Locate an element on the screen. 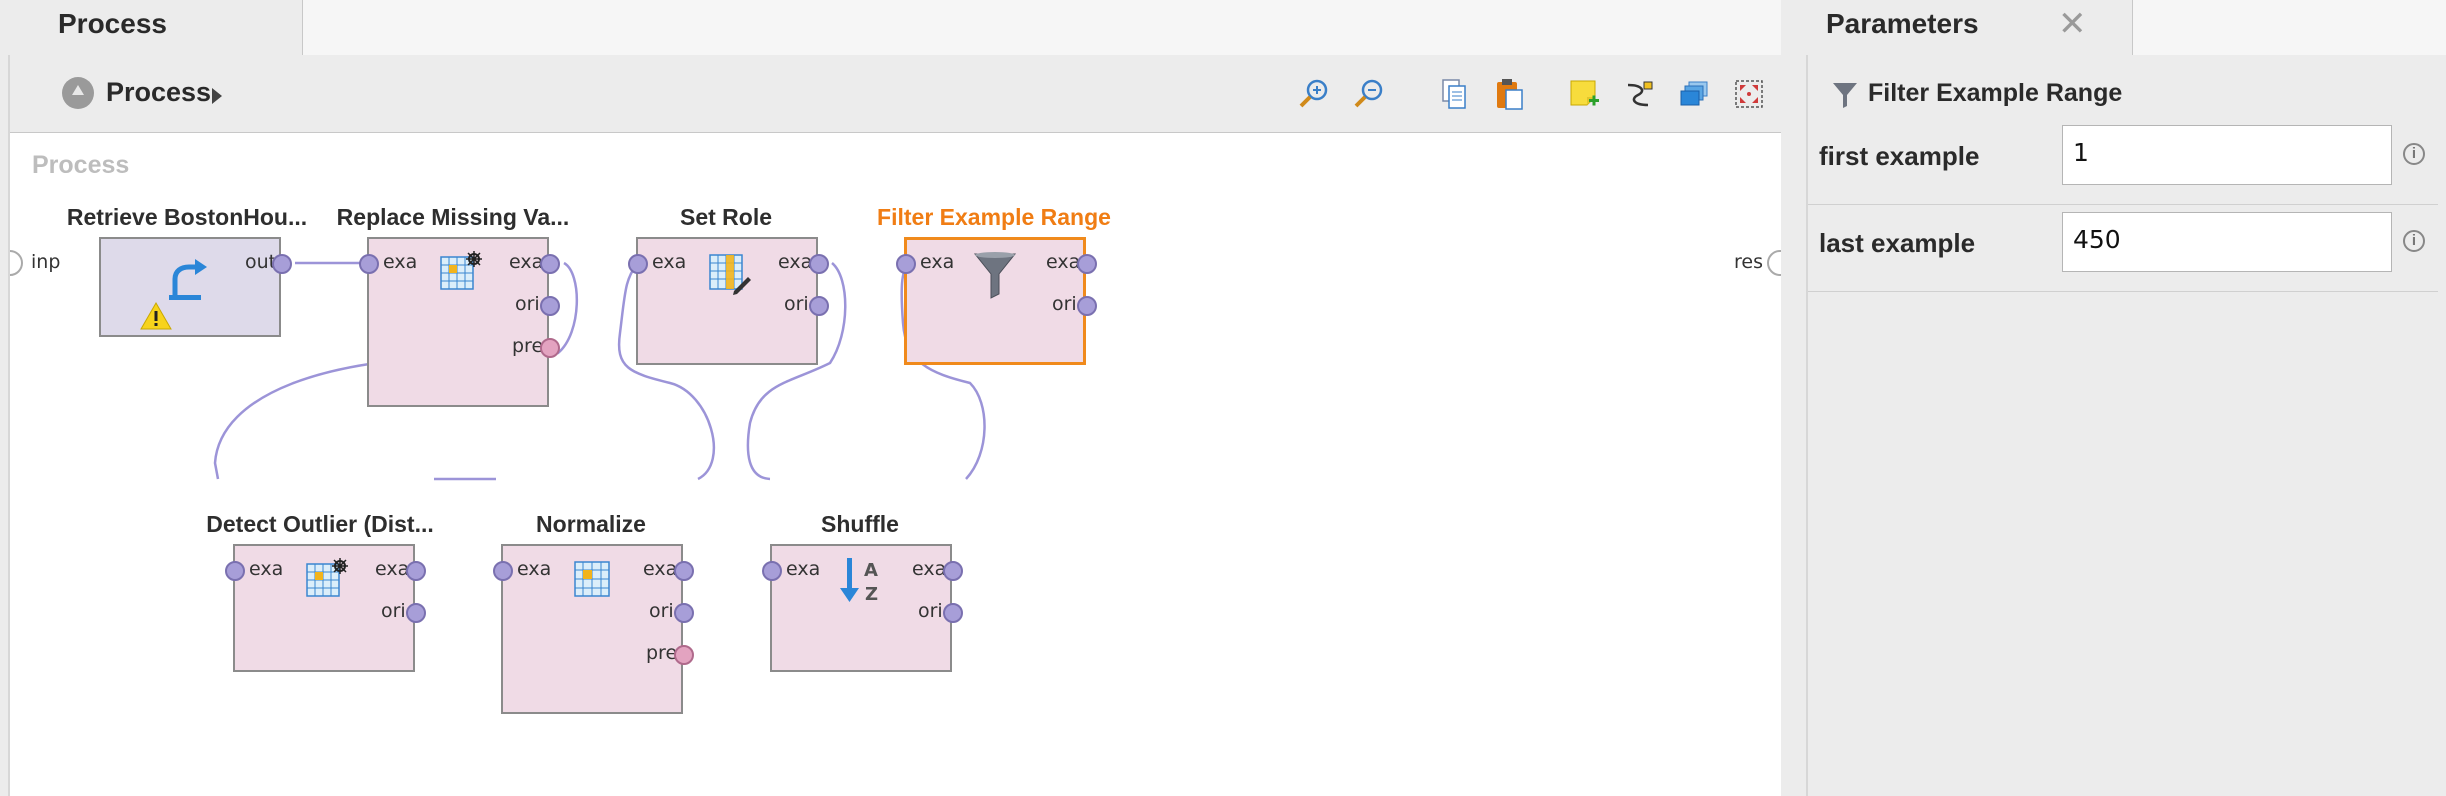 This screenshot has height=796, width=2446. paste-icon is located at coordinates (1509, 94).